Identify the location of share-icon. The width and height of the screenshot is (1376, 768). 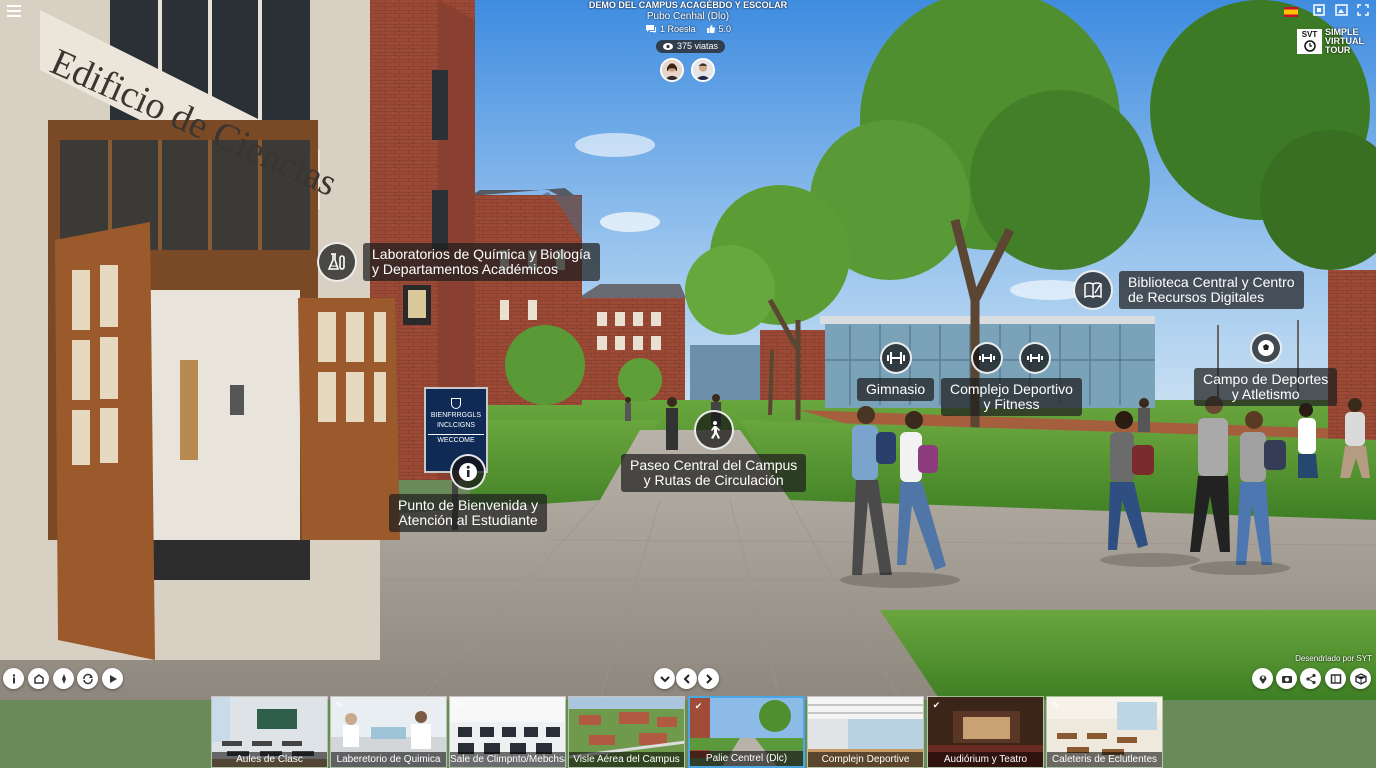
(1310, 678).